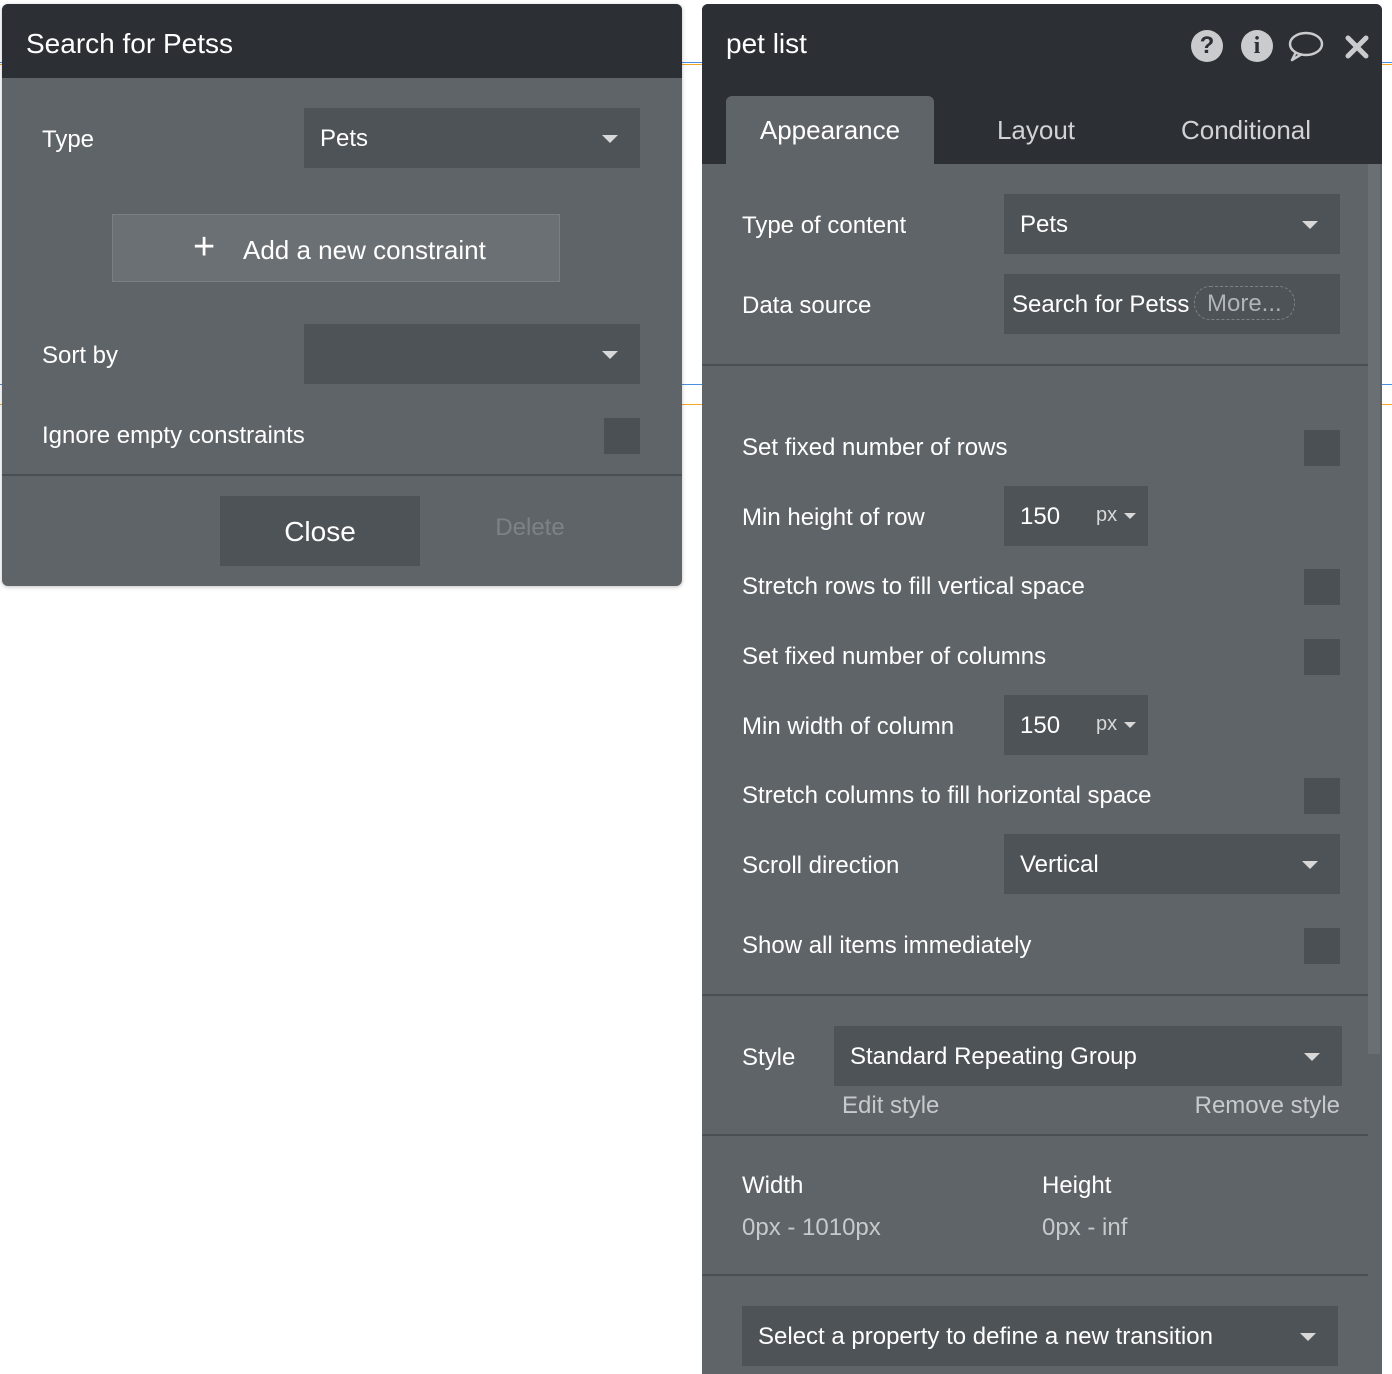  Describe the element at coordinates (887, 945) in the screenshot. I see `show-all-label: Show all items immediately` at that location.